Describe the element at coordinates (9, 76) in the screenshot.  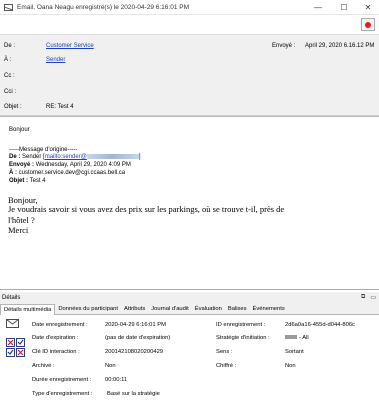
I see `cc-label: Cc :` at that location.